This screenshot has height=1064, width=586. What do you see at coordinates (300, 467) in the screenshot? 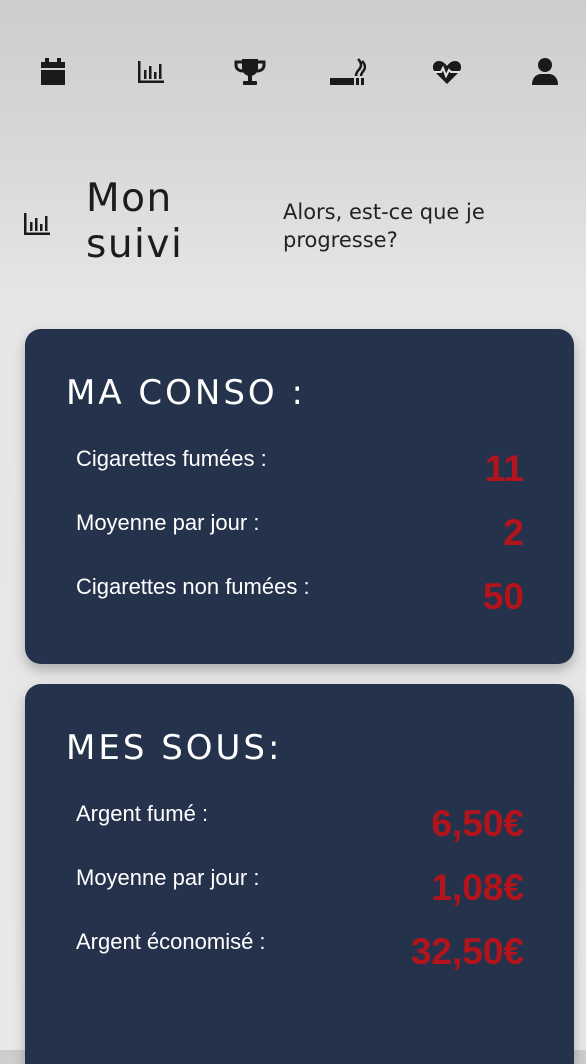
I see `stat-row-cigarettes-smoked: Cigarettes fumées : 11` at bounding box center [300, 467].